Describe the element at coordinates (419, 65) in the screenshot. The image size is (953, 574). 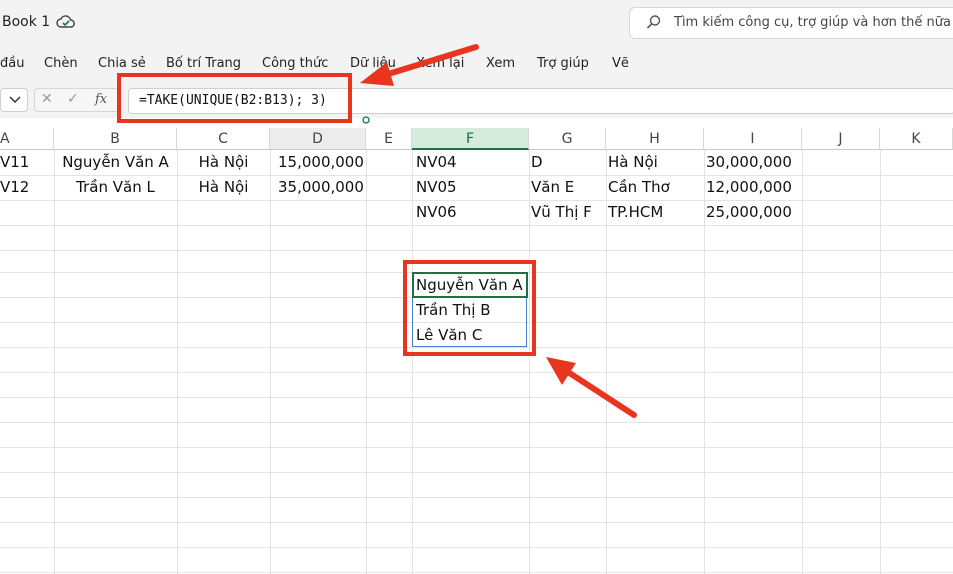
I see `arrow-to-formula-icon` at that location.